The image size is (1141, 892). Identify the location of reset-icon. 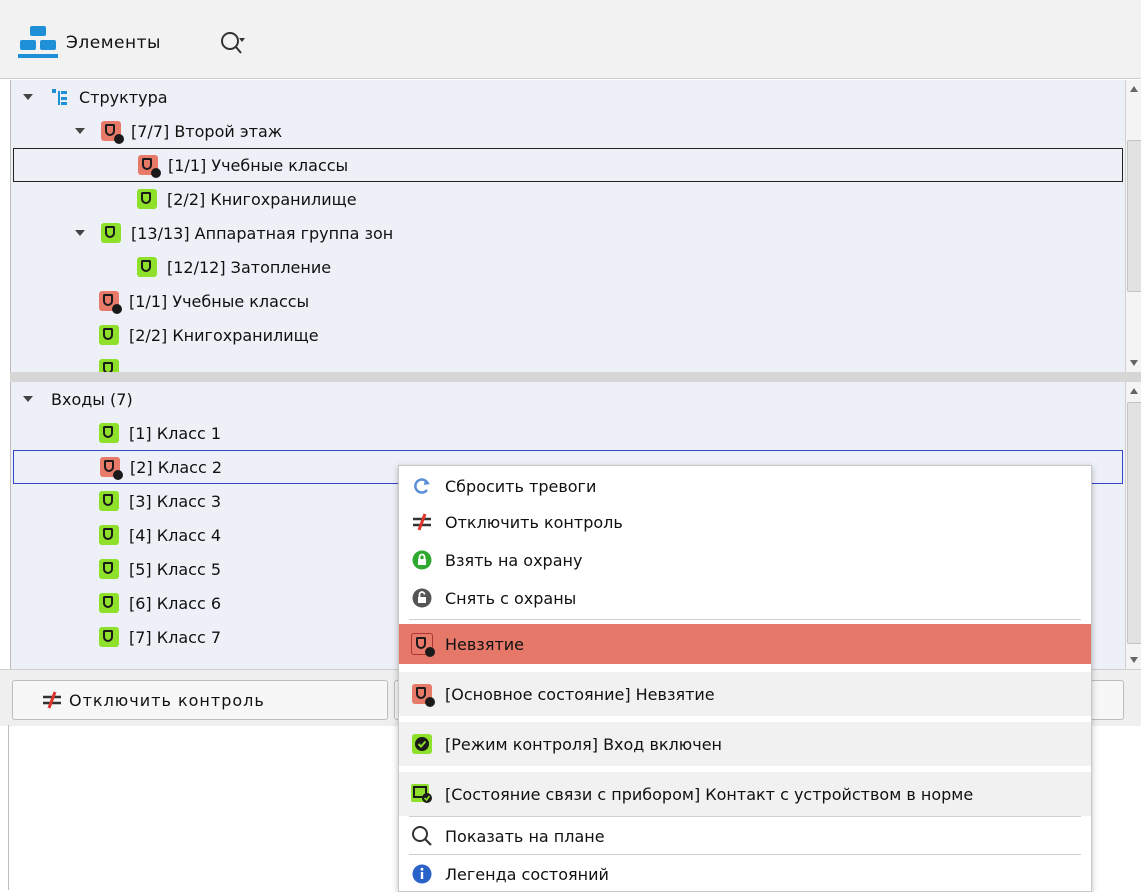
(422, 486).